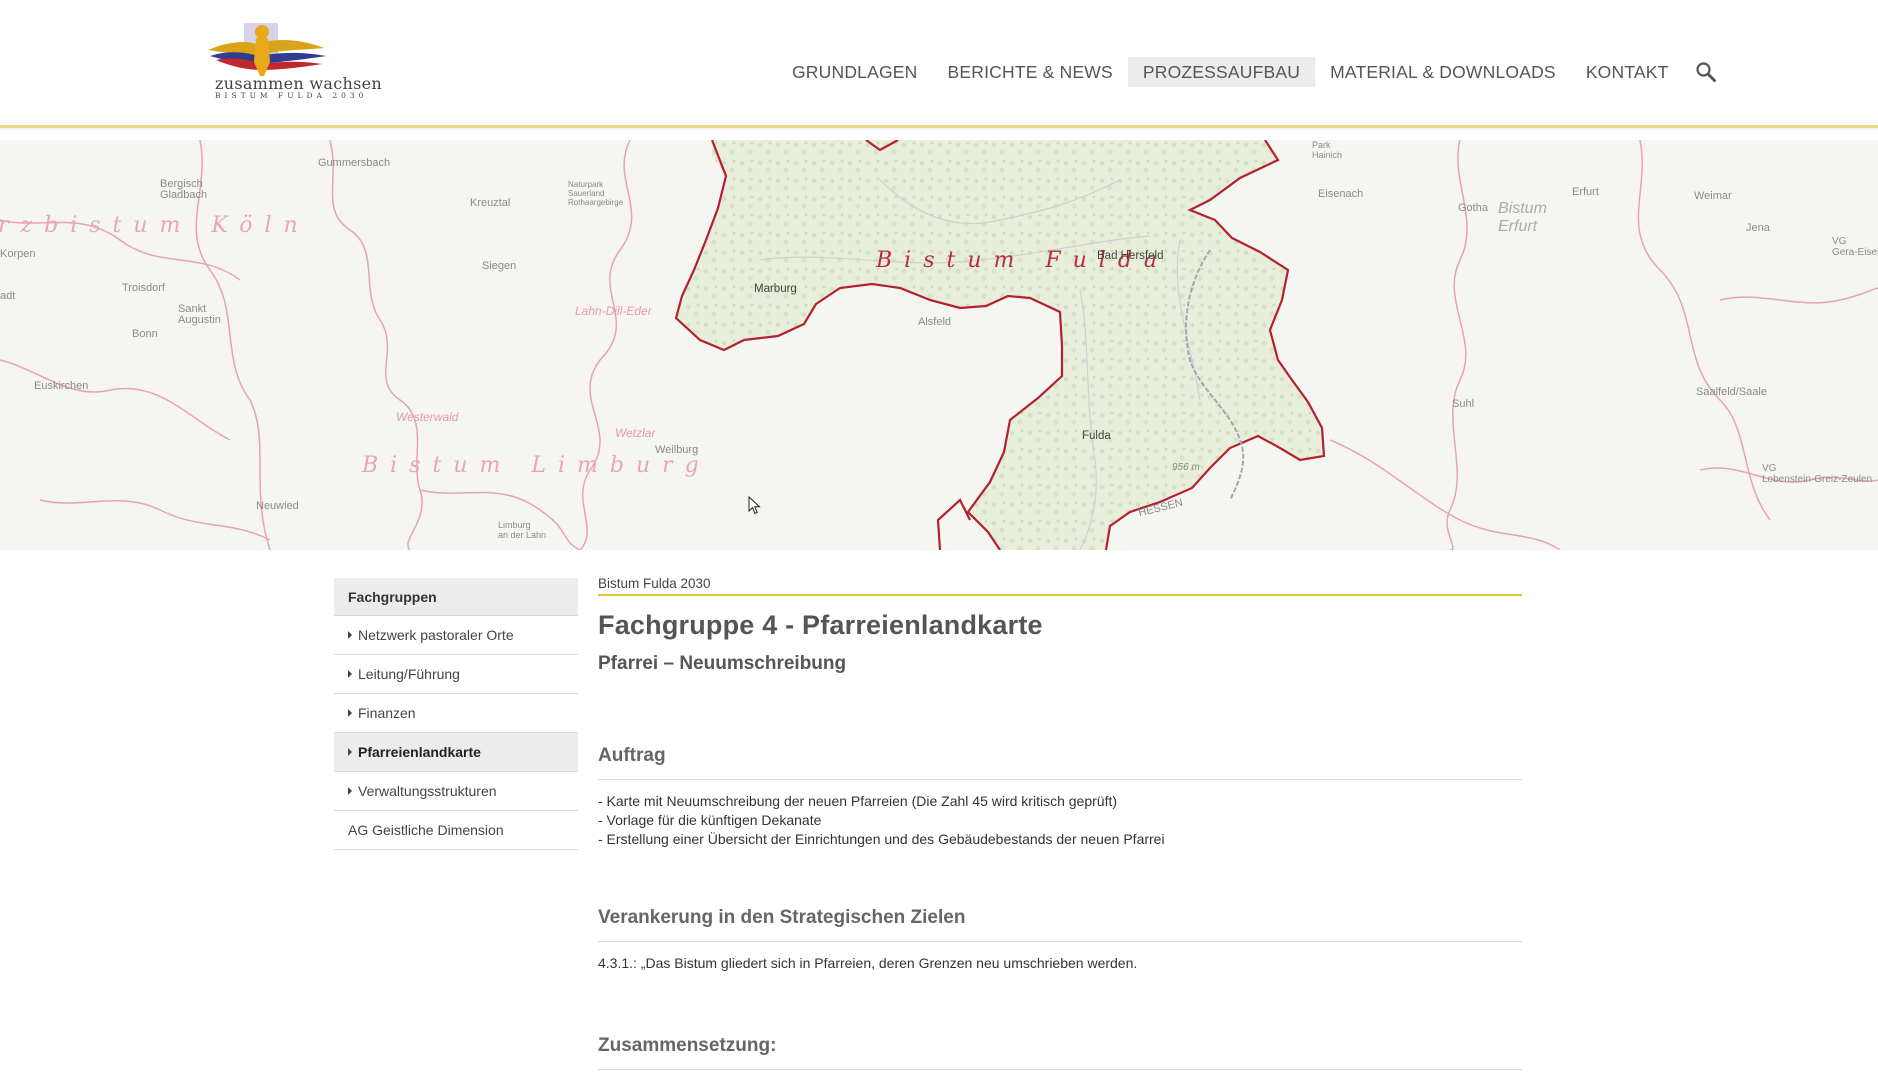 The height and width of the screenshot is (1080, 1878). Describe the element at coordinates (1627, 72) in the screenshot. I see `nav-kontakt: KONTAKT` at that location.